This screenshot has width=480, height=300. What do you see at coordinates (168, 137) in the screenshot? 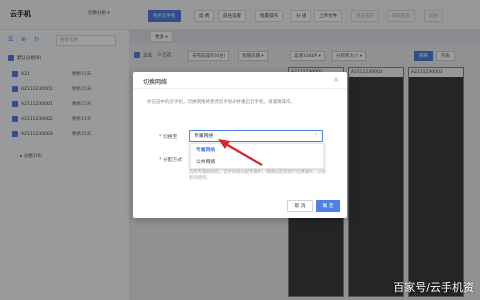
I see `switch-to-label: * 切换至` at bounding box center [168, 137].